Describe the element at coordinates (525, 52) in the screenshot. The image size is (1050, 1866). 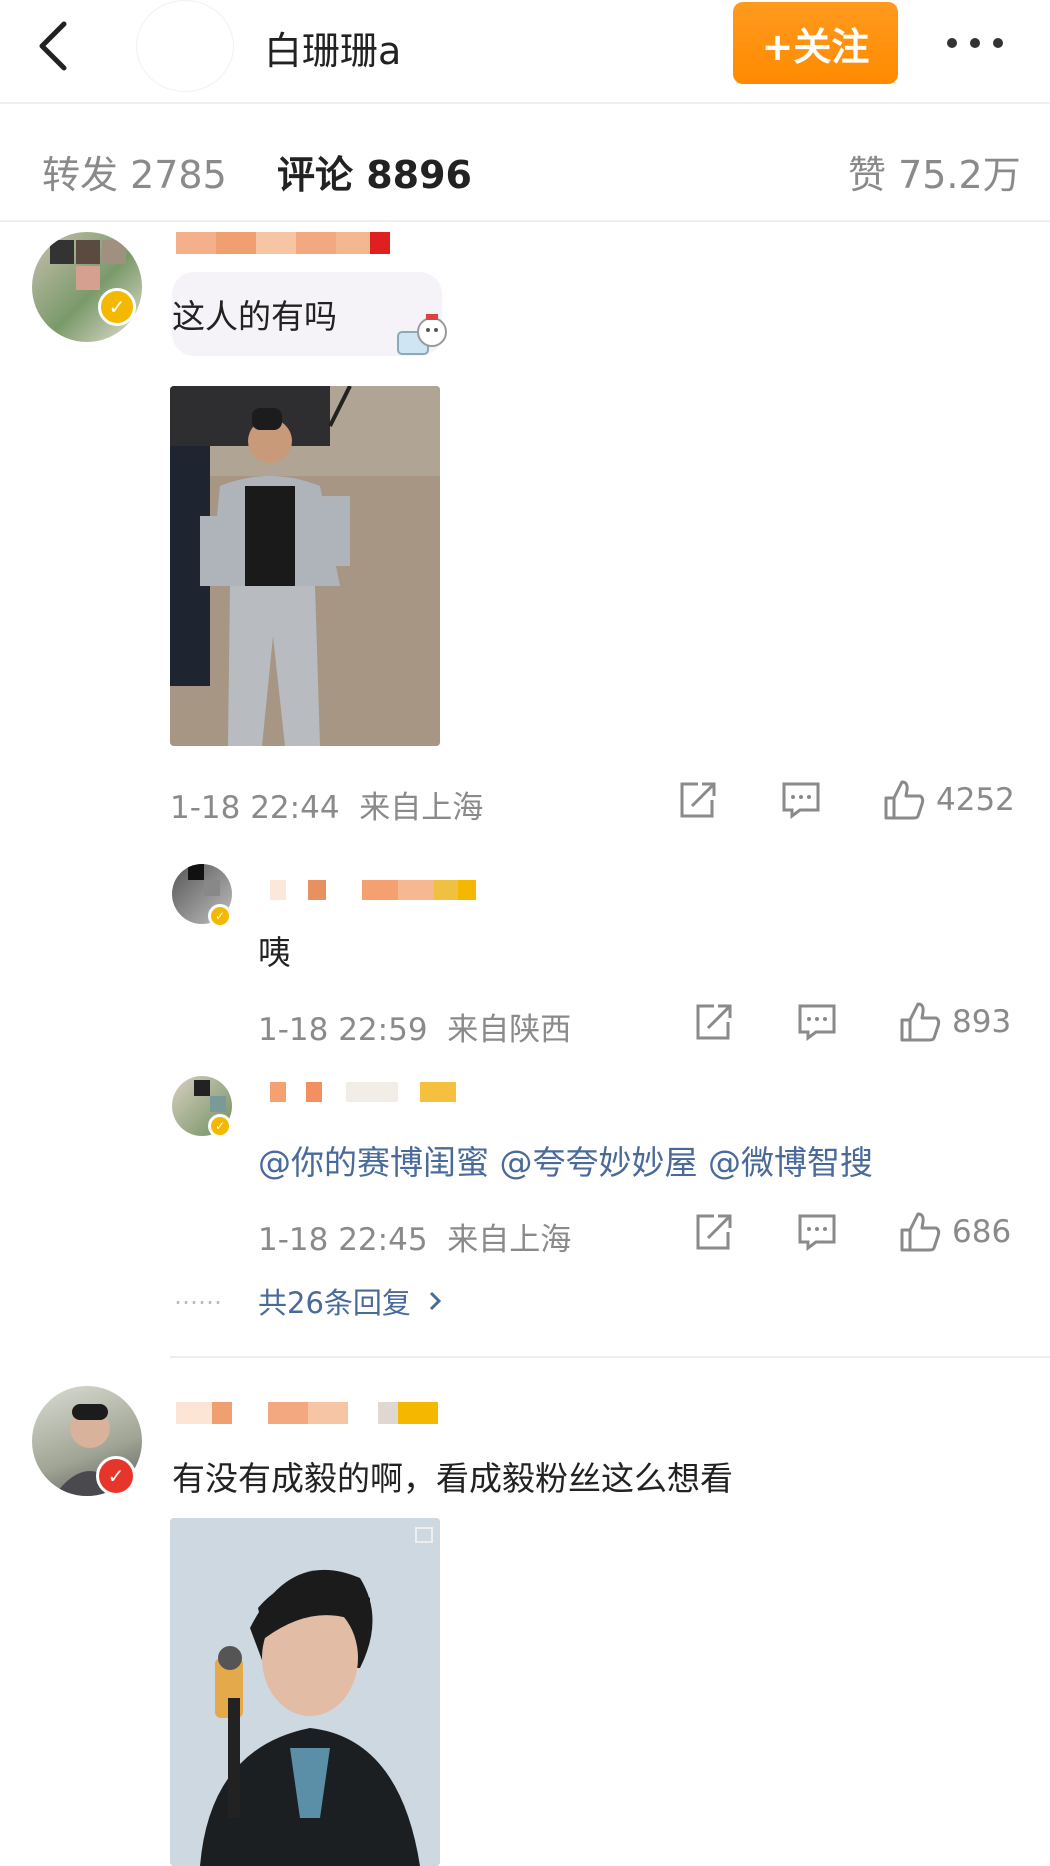
I see `top-bar: 白珊珊a +关注` at that location.